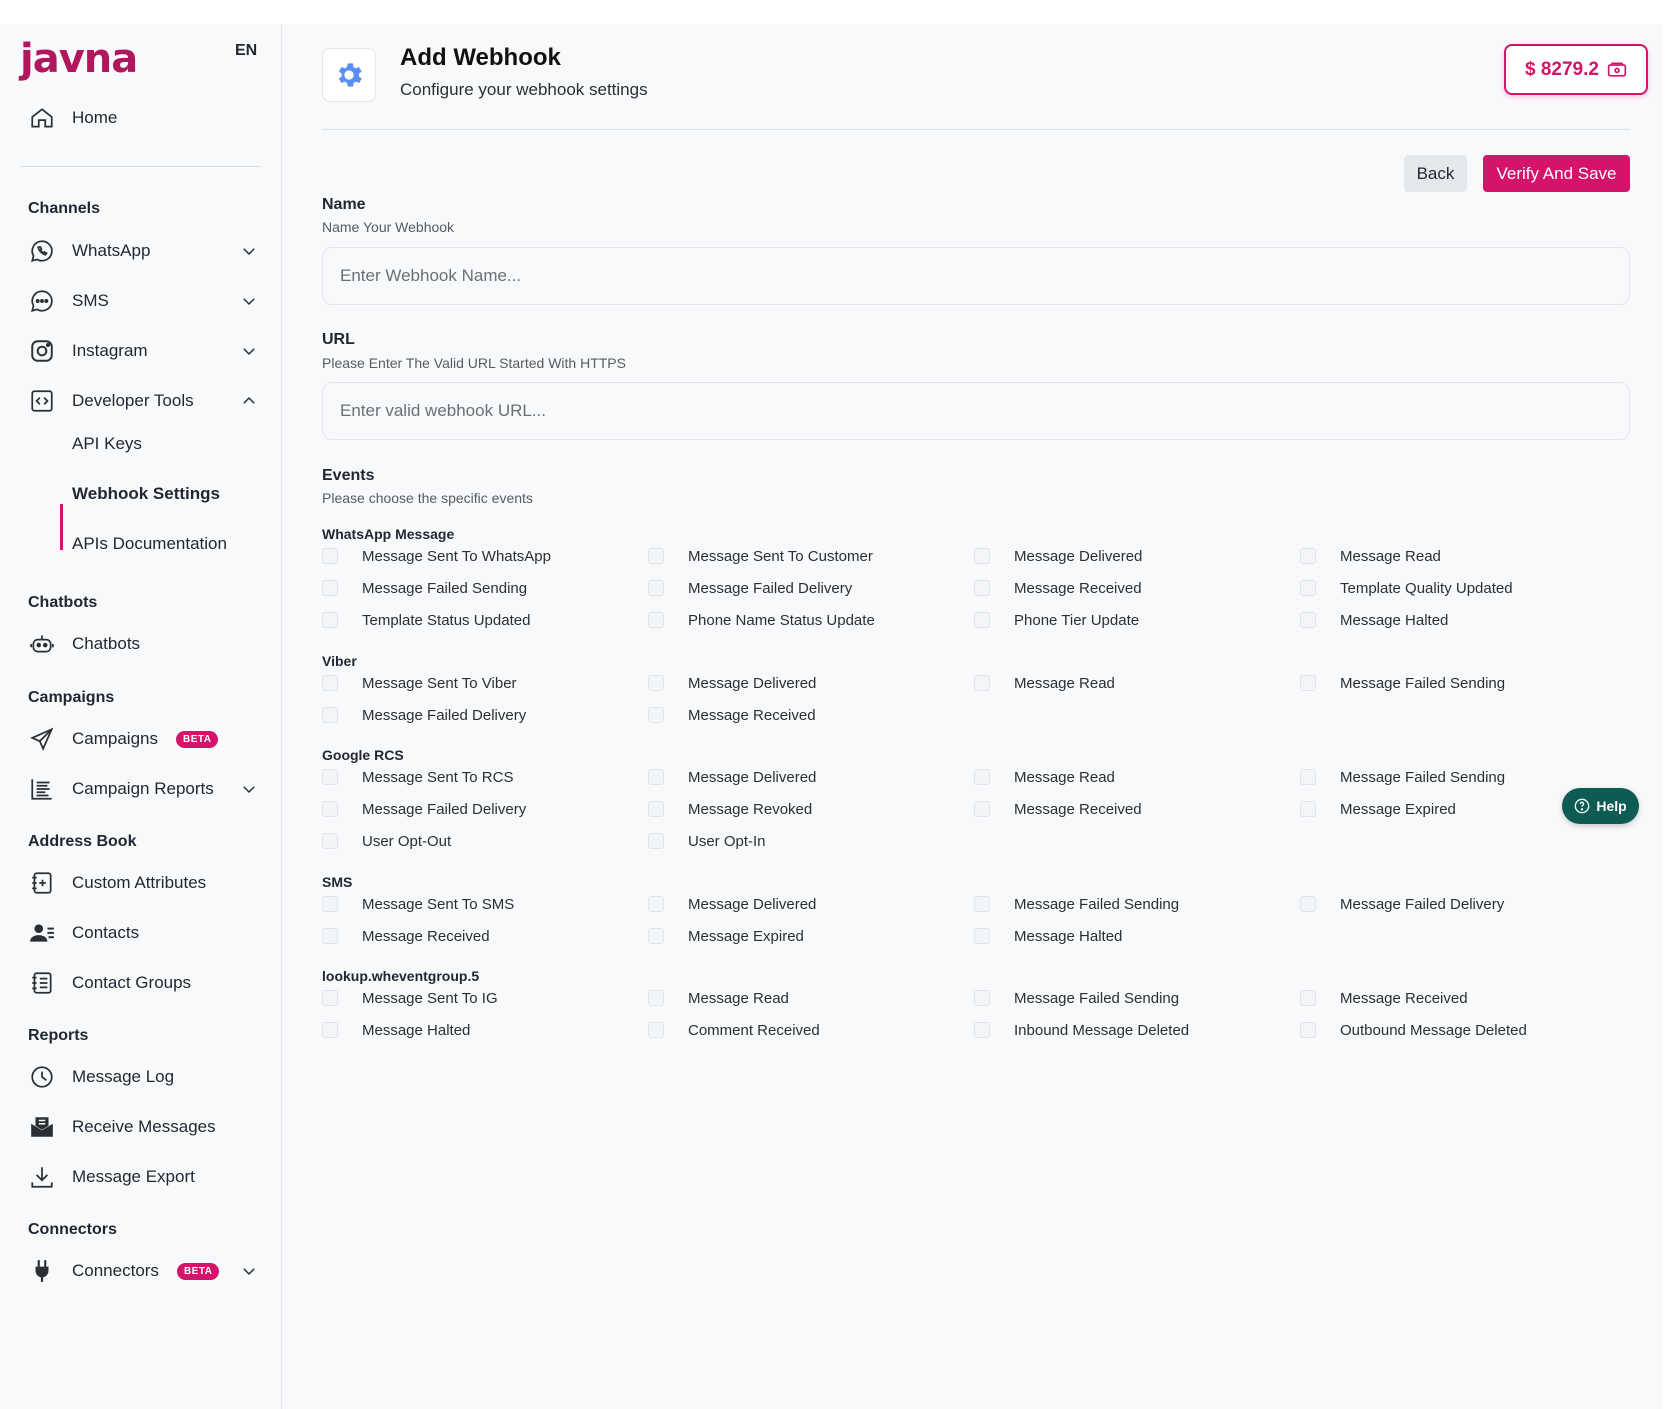 The width and height of the screenshot is (1672, 1409). What do you see at coordinates (107, 444) in the screenshot?
I see `sidebar-item-api-keys: API Keys` at bounding box center [107, 444].